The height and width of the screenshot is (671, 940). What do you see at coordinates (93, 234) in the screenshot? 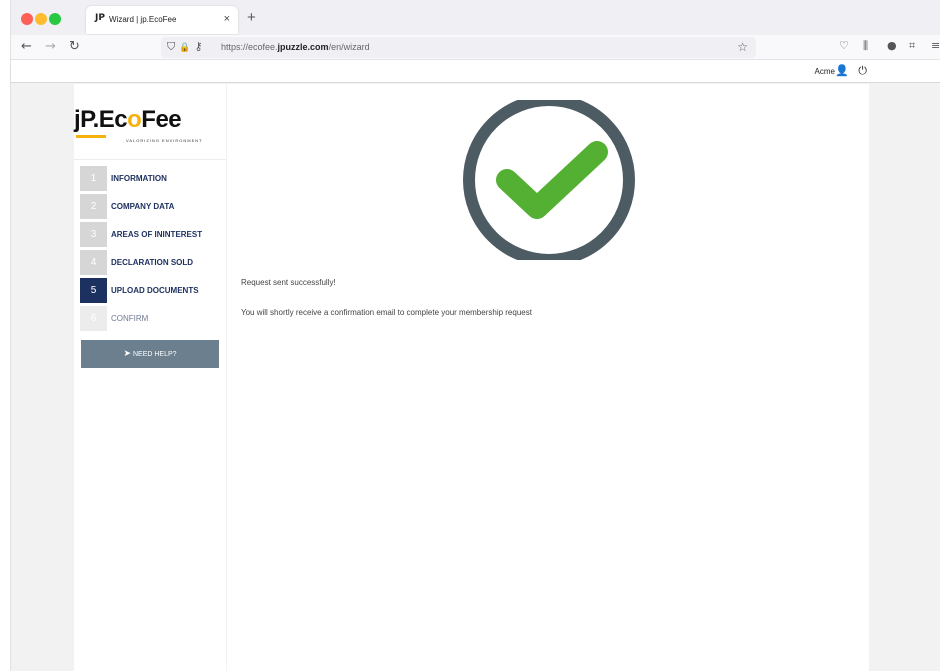
I see `step-number: 3` at bounding box center [93, 234].